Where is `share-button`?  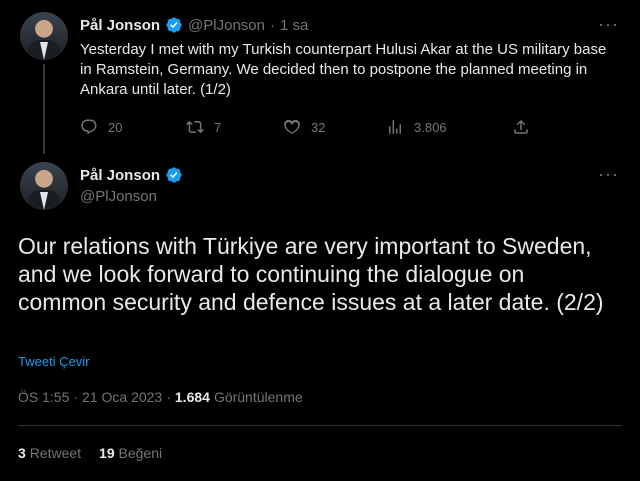 share-button is located at coordinates (521, 127).